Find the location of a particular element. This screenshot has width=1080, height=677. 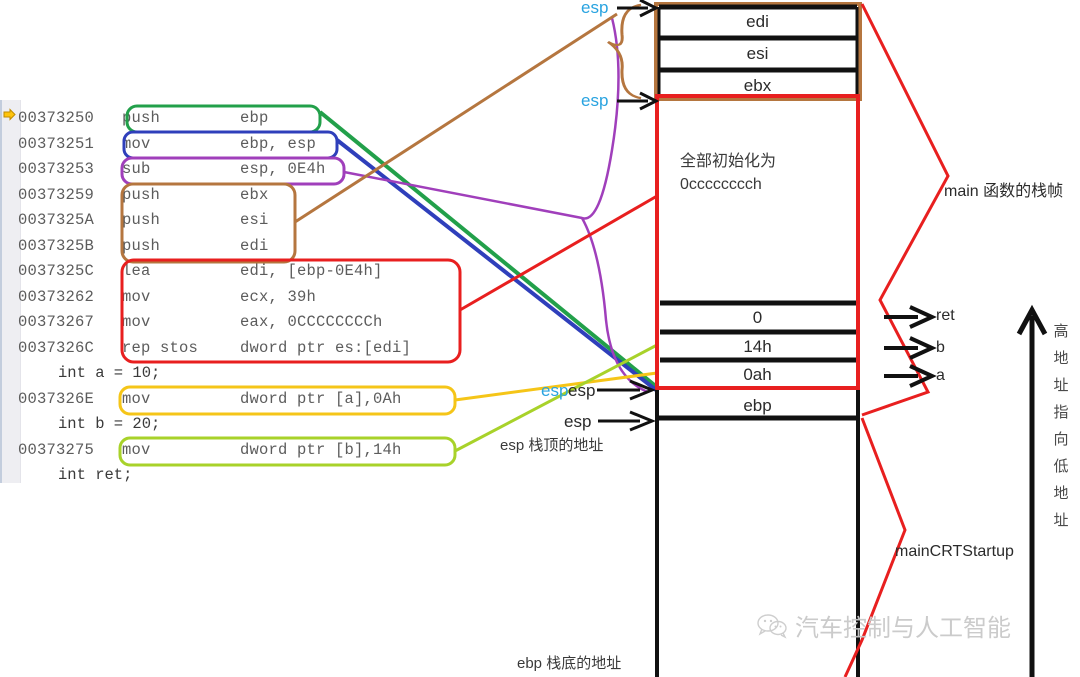

b-arrow-label: b is located at coordinates (940, 347).